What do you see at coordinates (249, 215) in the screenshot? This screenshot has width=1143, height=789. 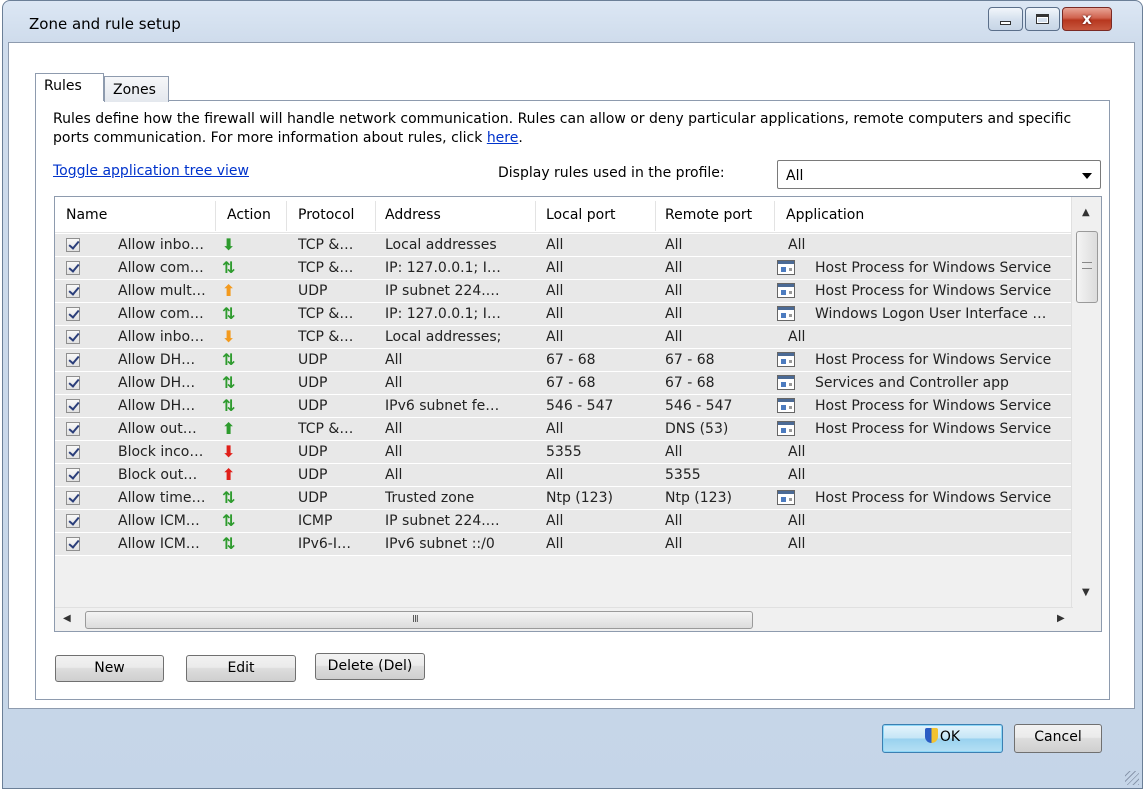 I see `column-header-action: Action` at bounding box center [249, 215].